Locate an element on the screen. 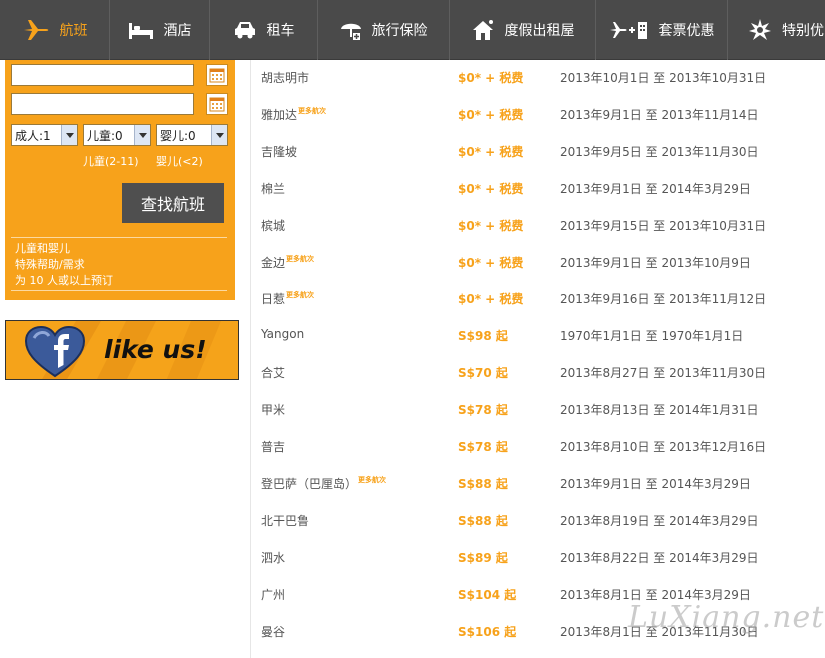 This screenshot has width=825, height=658. fare-row: 普吉 S$78 起 2013年8月10日 至 2013年12月16日 is located at coordinates (538, 447).